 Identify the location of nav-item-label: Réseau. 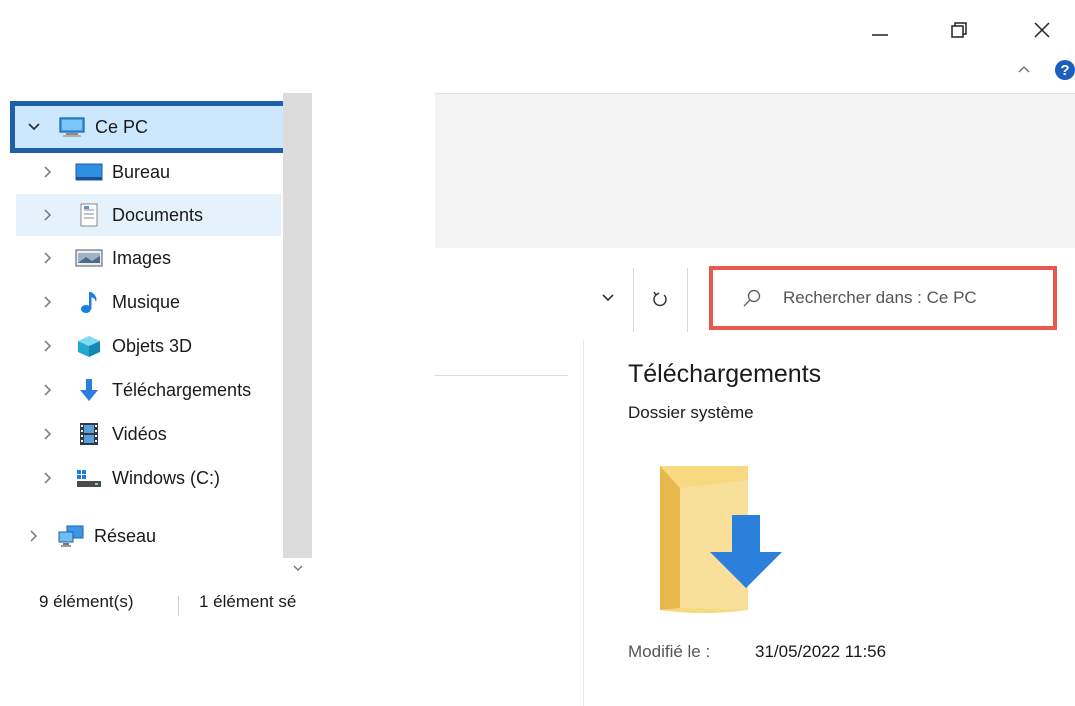
(125, 535).